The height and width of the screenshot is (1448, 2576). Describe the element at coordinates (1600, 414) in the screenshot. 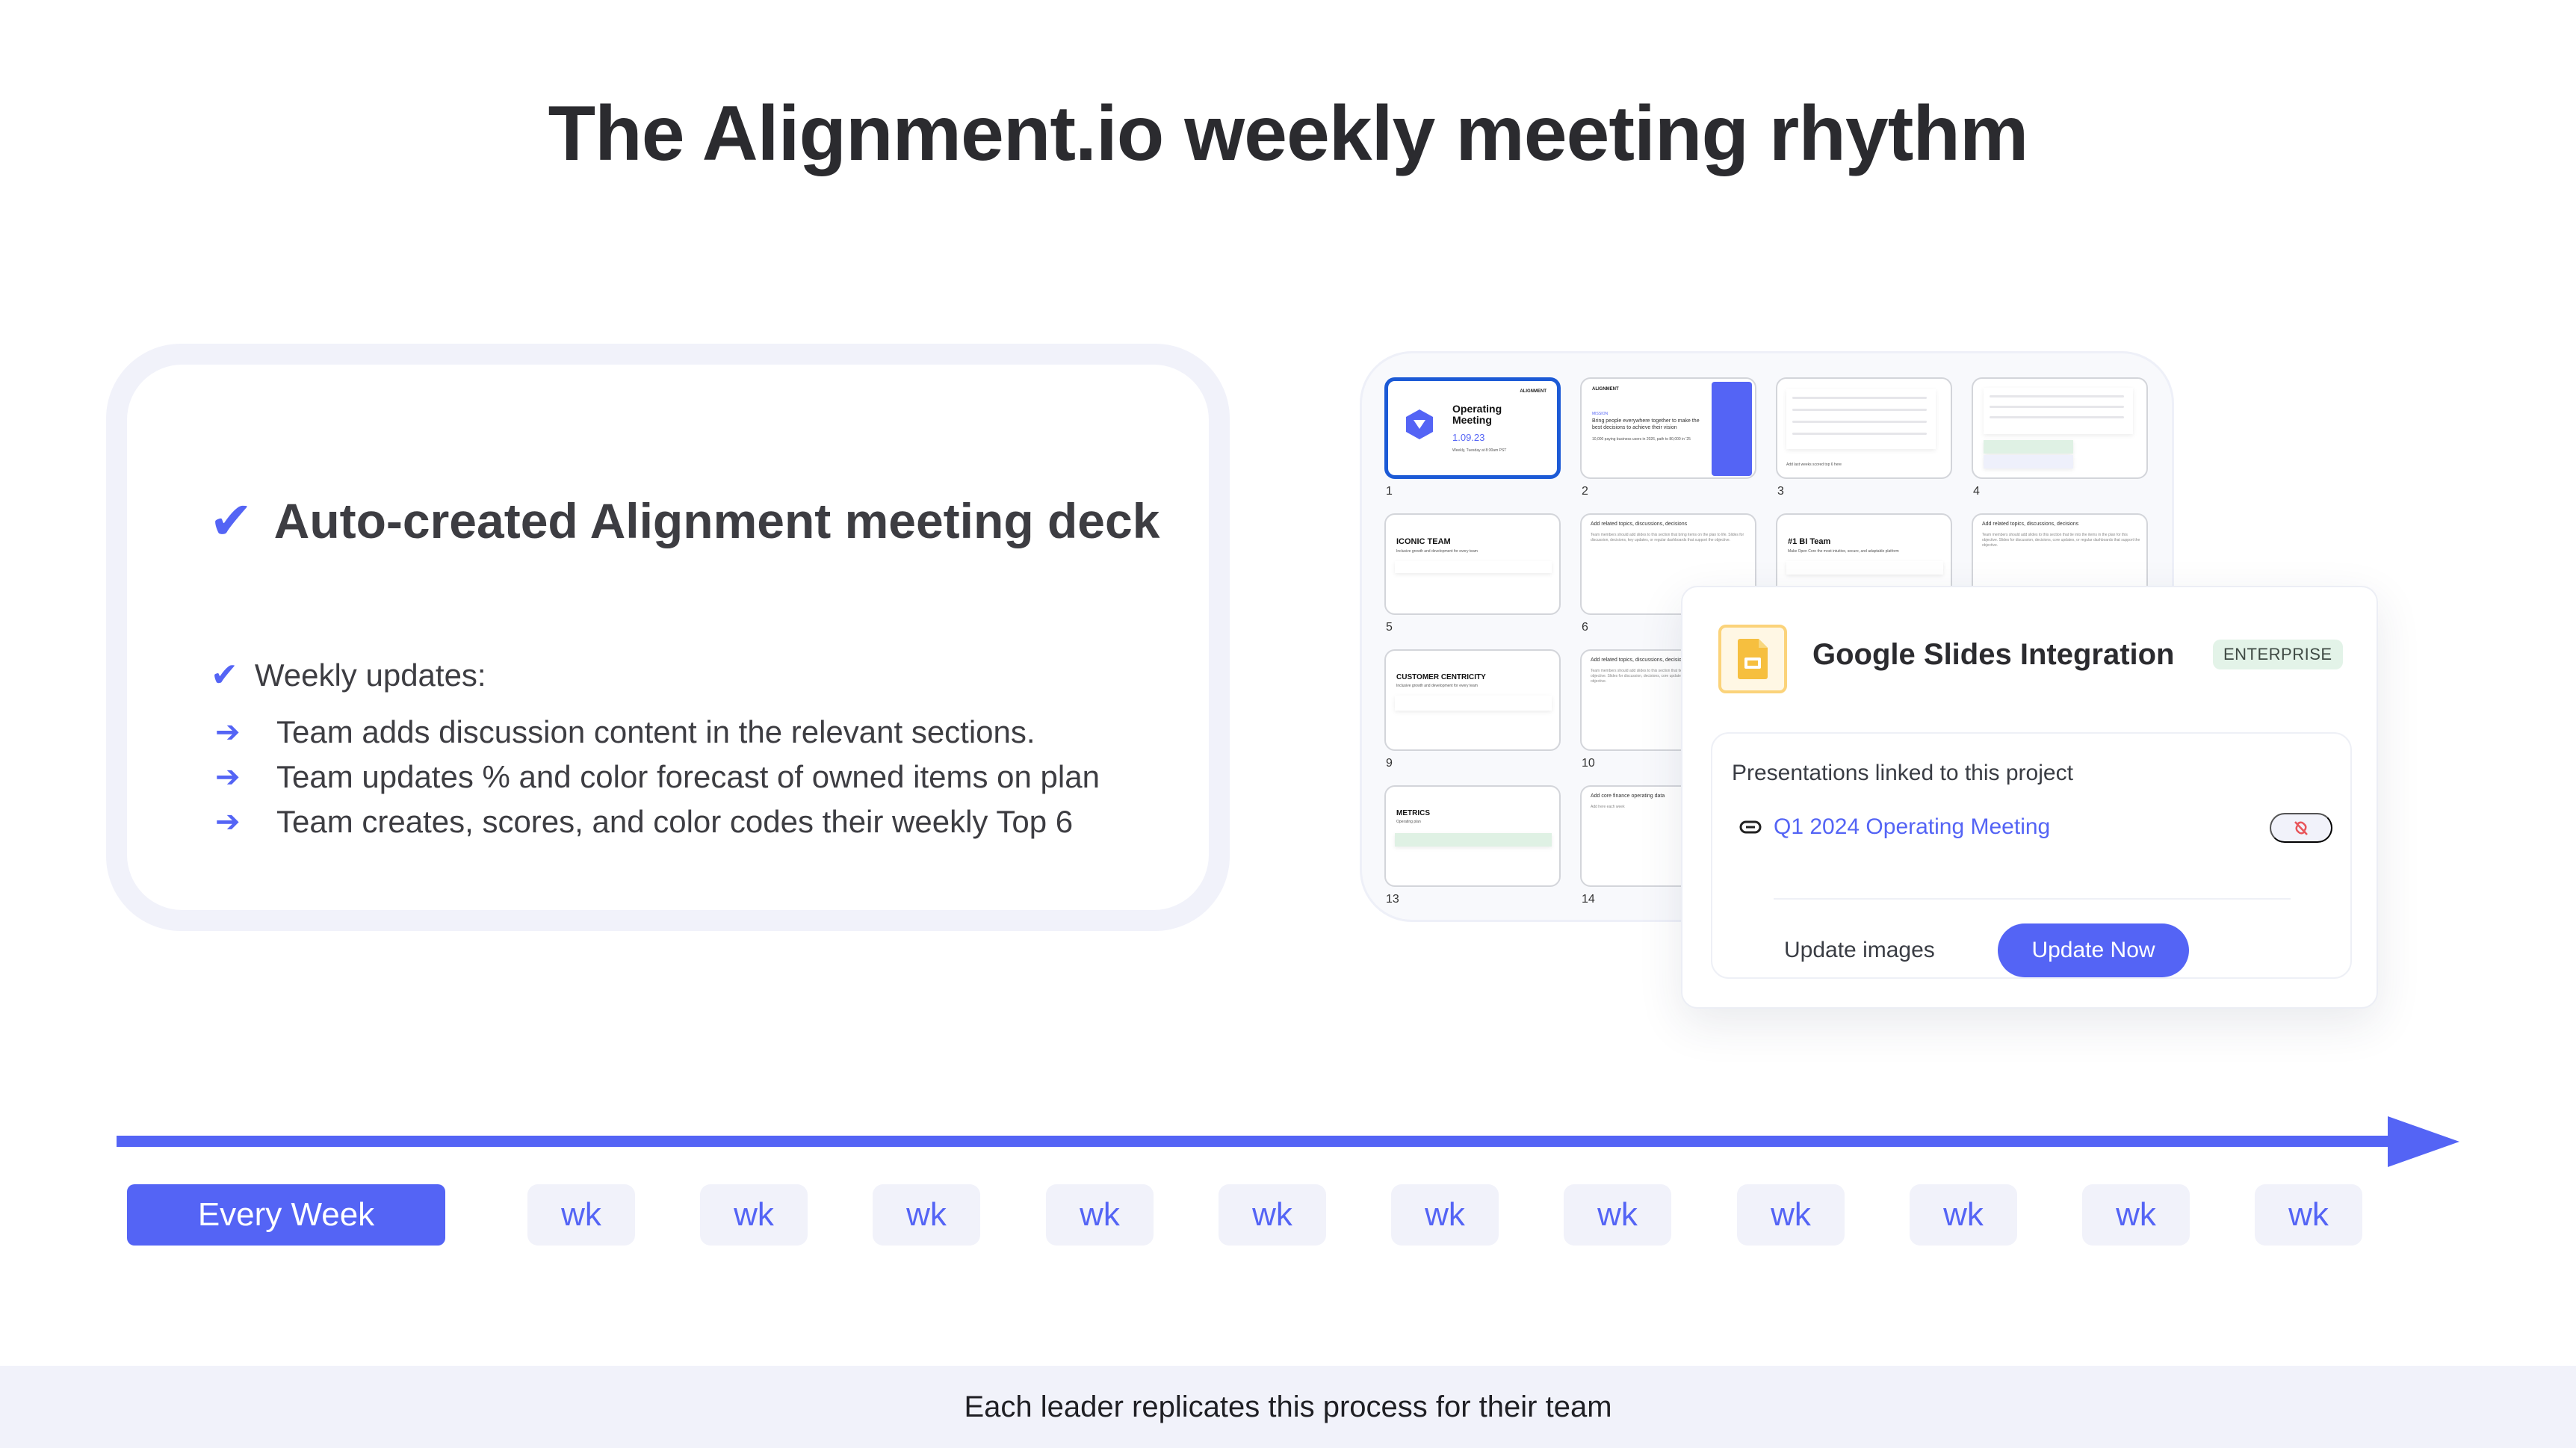

I see `slide-label: MISSION` at that location.